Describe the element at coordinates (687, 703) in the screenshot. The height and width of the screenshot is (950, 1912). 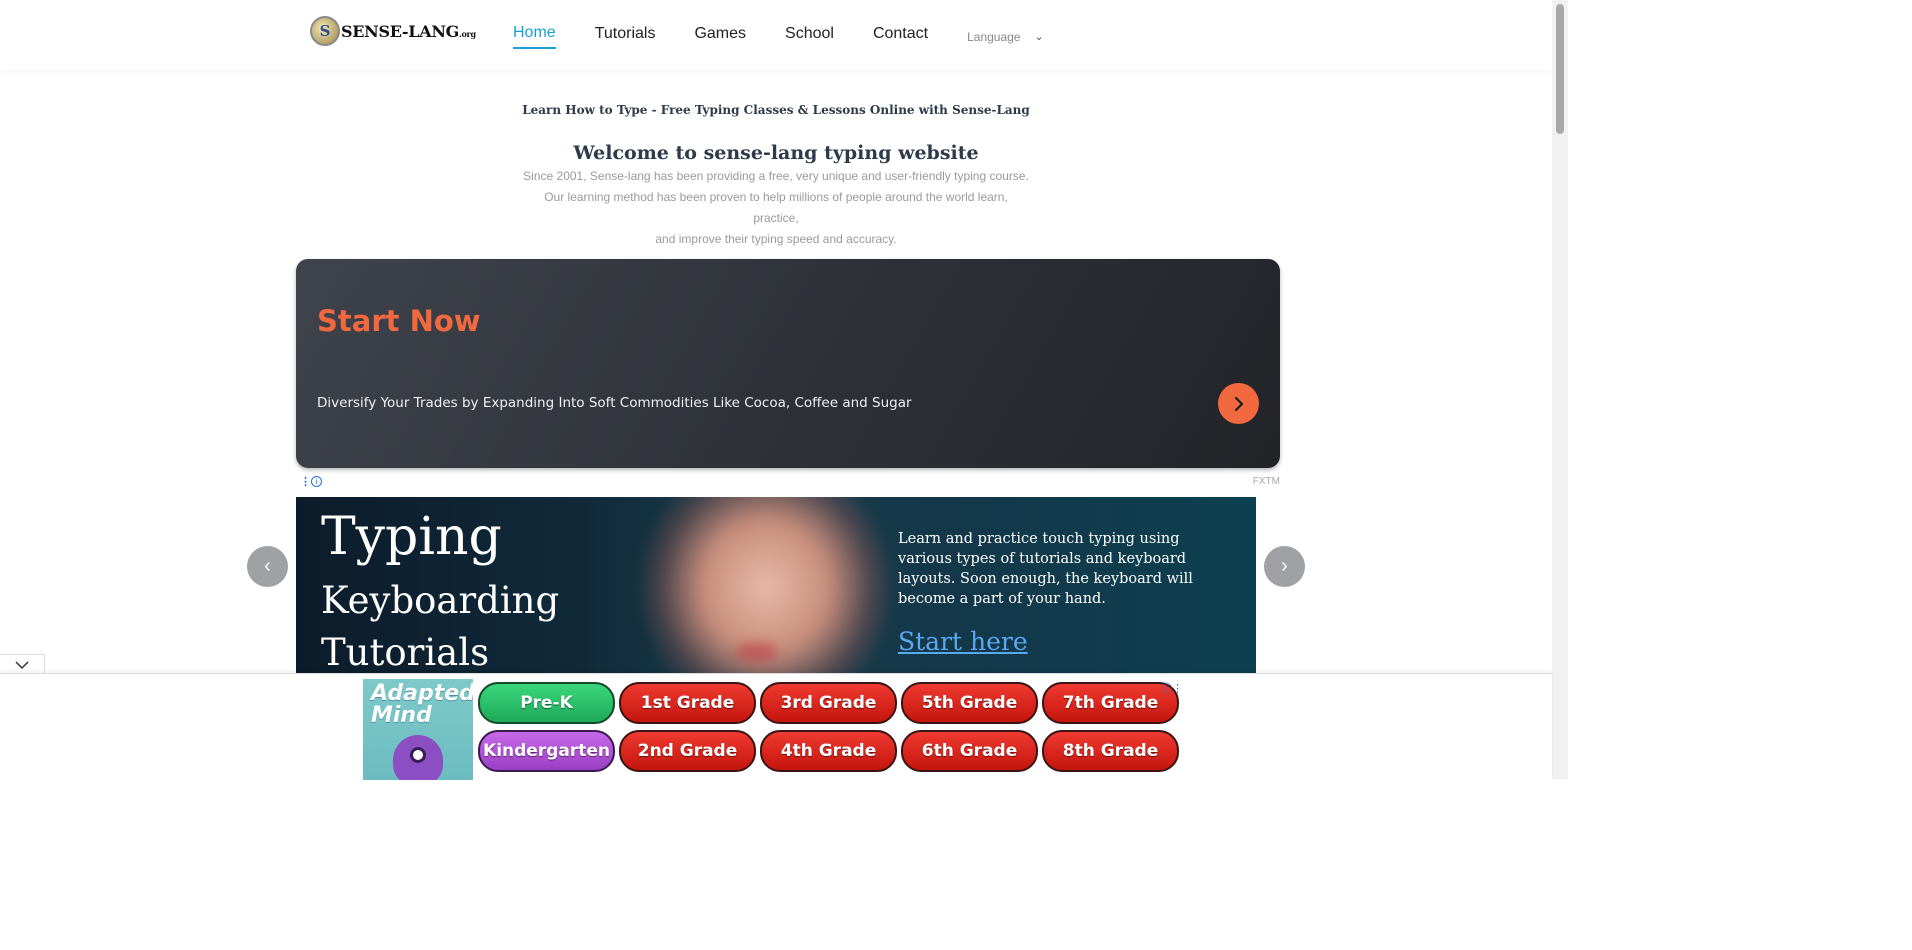
I see `grade-button-1st: 1st Grade` at that location.